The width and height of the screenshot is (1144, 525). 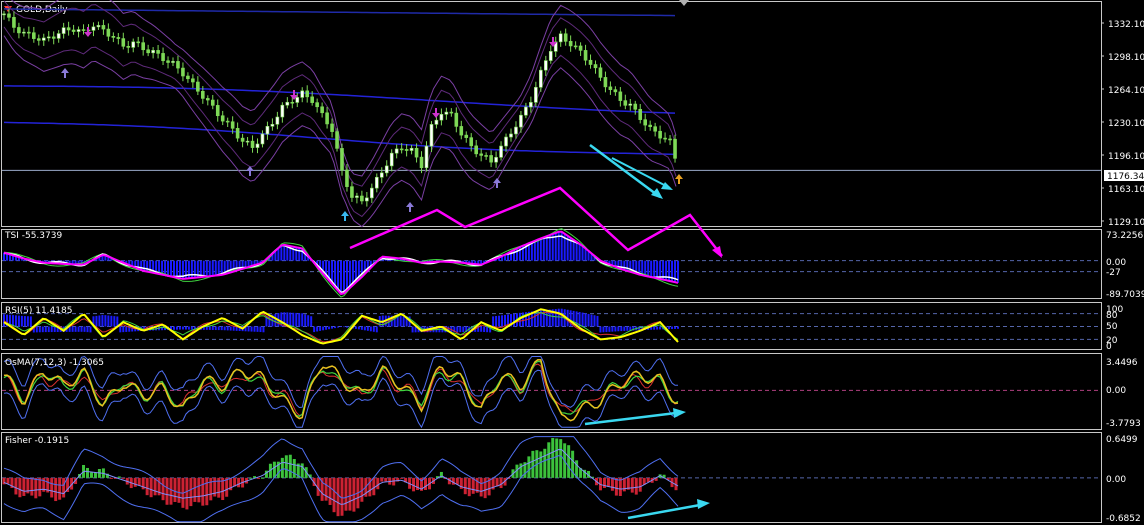 I want to click on price-tick: 1332.10, so click(x=1126, y=25).